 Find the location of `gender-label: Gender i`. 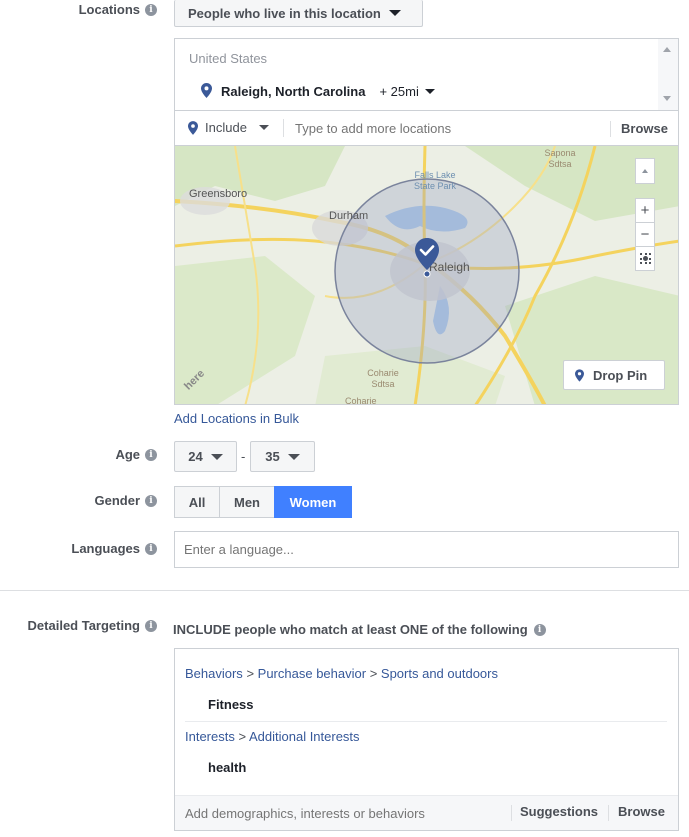

gender-label: Gender i is located at coordinates (125, 500).